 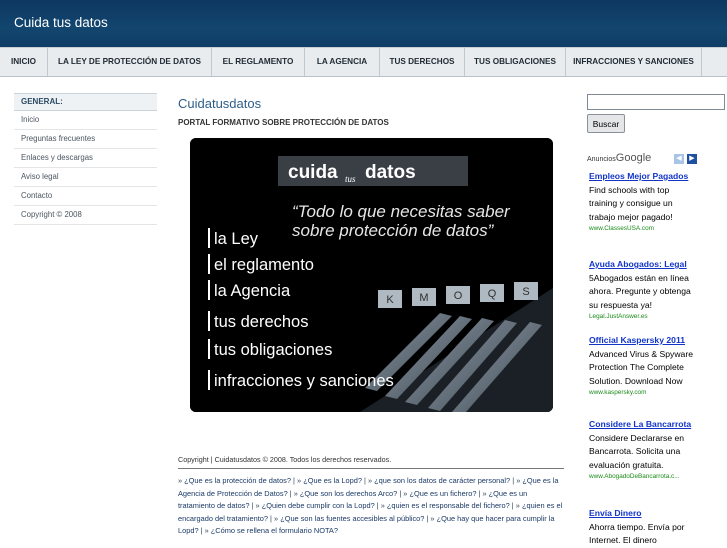 I want to click on faq-link: ¿Cómo se rellena el formulario NOTA?, so click(x=274, y=530).